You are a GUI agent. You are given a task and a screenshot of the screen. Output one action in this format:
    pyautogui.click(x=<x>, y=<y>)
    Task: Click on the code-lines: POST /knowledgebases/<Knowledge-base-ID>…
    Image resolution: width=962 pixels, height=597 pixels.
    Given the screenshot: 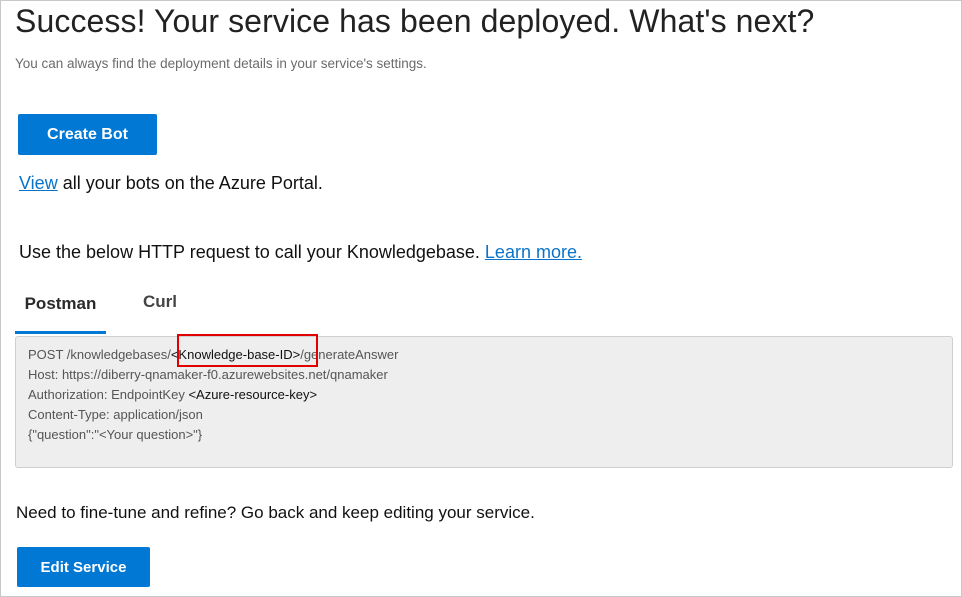 What is the action you would take?
    pyautogui.click(x=213, y=395)
    